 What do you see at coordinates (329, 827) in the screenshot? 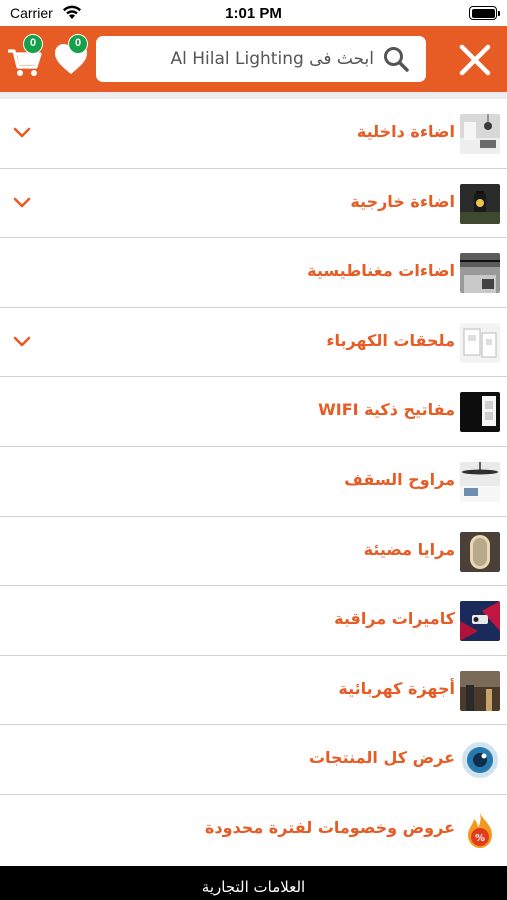
I see `menu-item-label: عروض وخصومات لفترة محدودة` at bounding box center [329, 827].